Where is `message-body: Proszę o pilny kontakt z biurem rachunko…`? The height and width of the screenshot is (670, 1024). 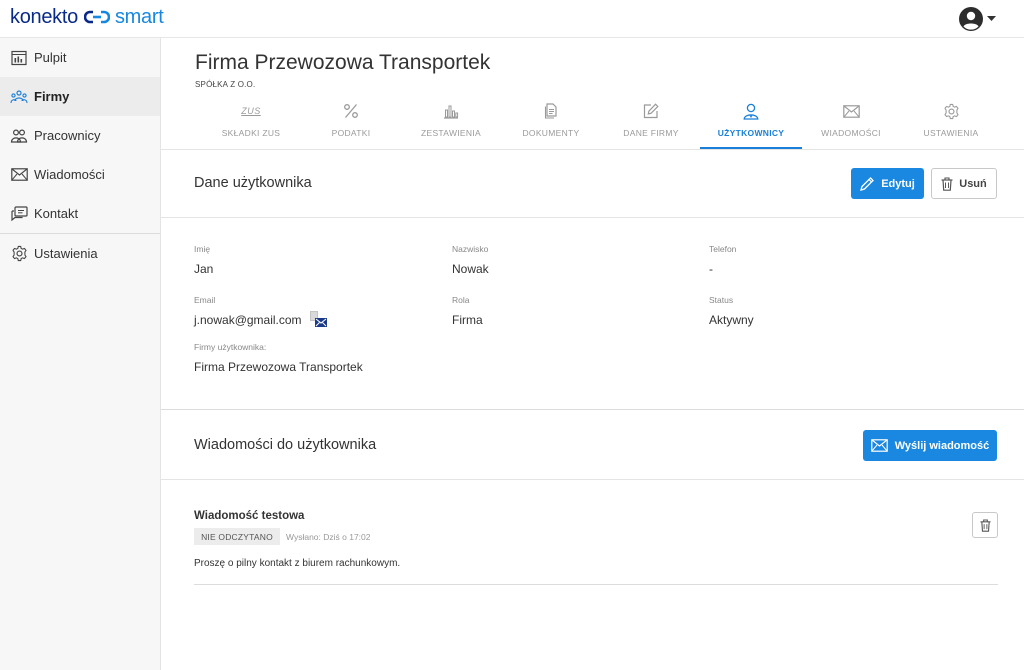 message-body: Proszę o pilny kontakt z biurem rachunko… is located at coordinates (297, 563).